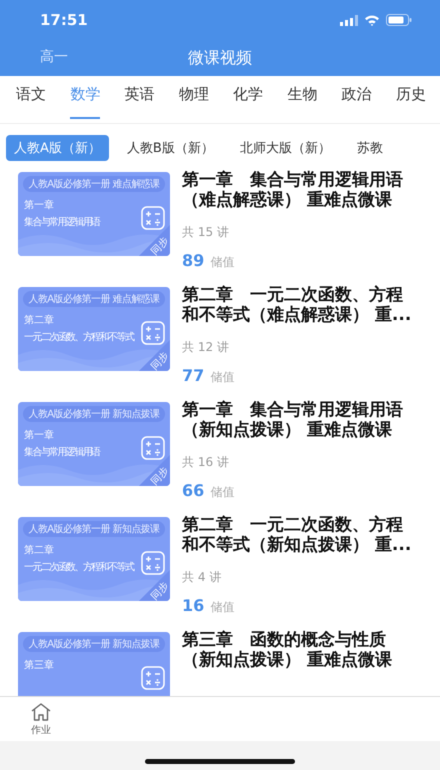 The image size is (440, 770). What do you see at coordinates (206, 462) in the screenshot?
I see `lesson-count: 共 16 讲` at bounding box center [206, 462].